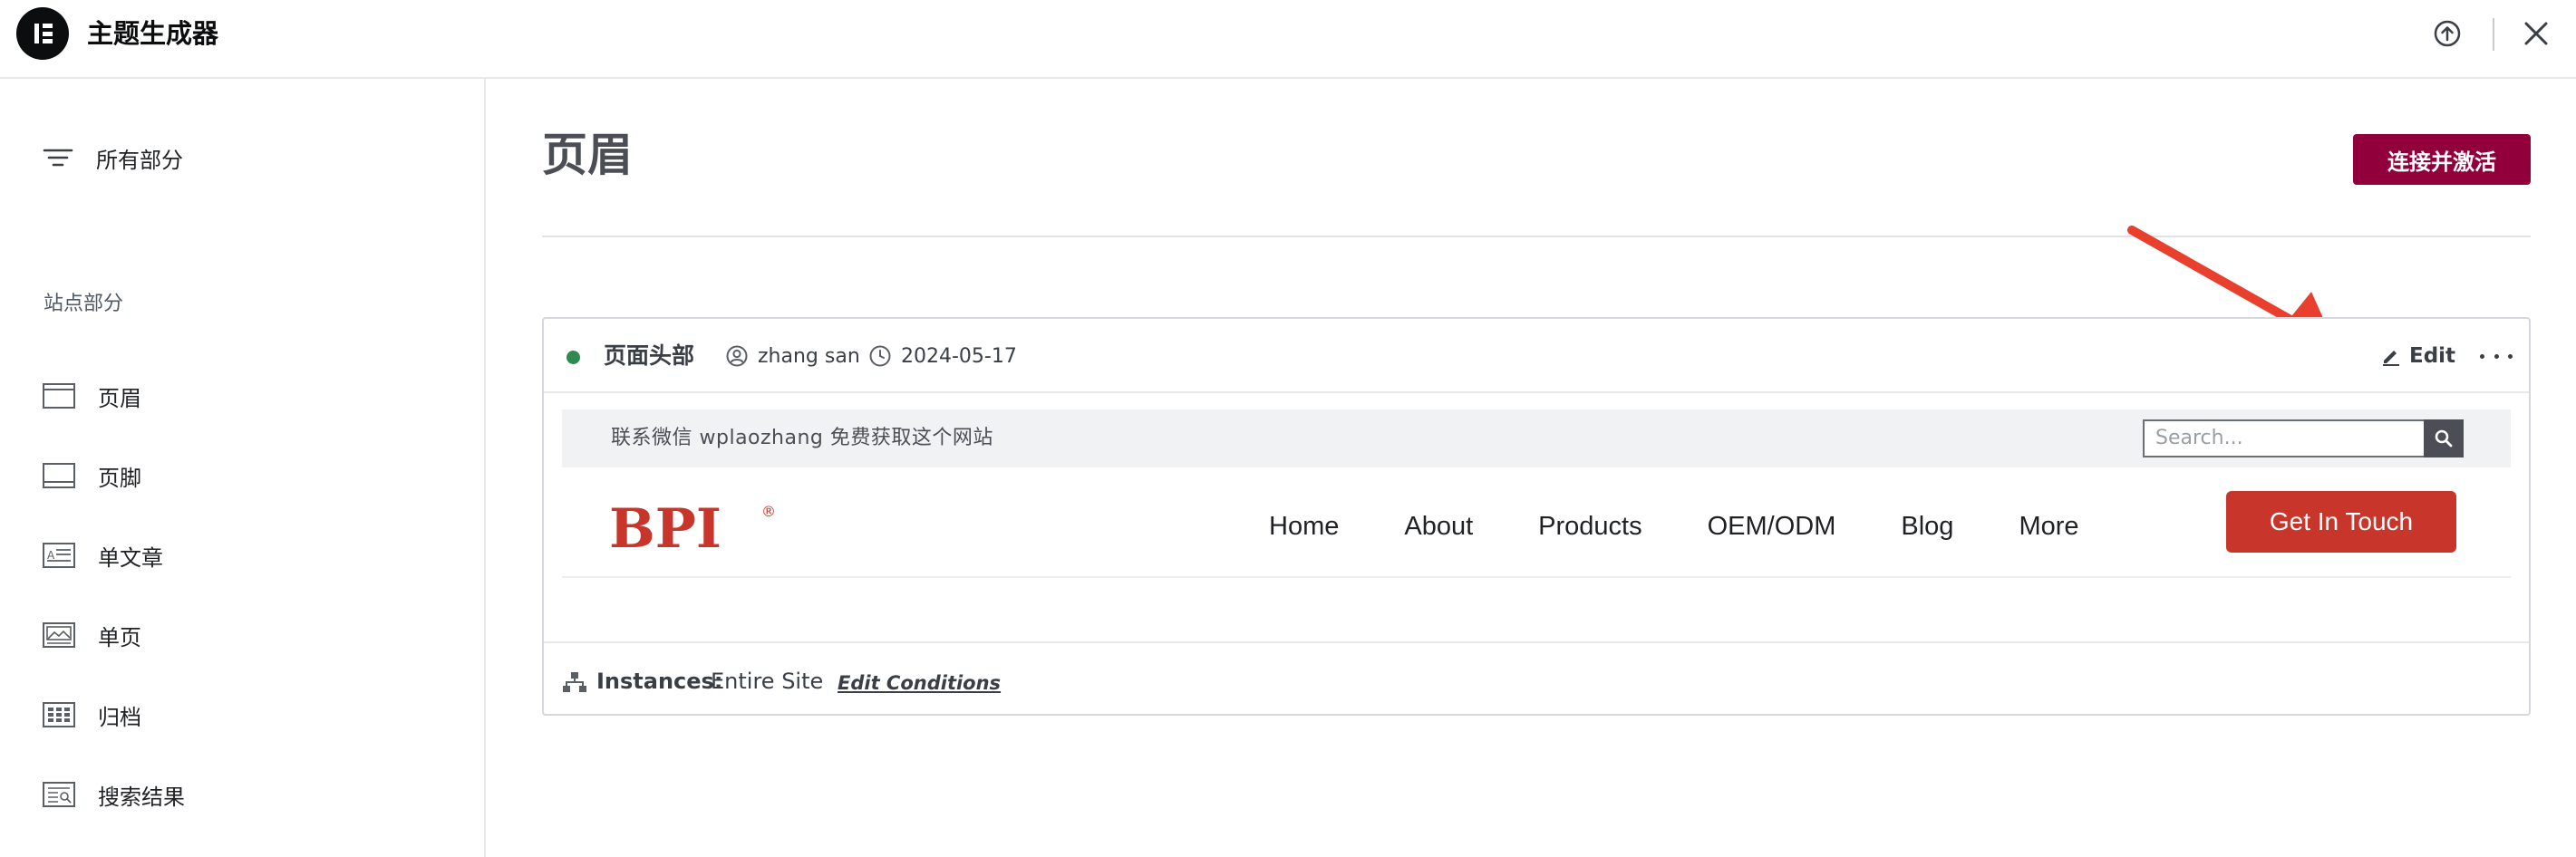 The image size is (2576, 857). Describe the element at coordinates (58, 158) in the screenshot. I see `filter-icon` at that location.